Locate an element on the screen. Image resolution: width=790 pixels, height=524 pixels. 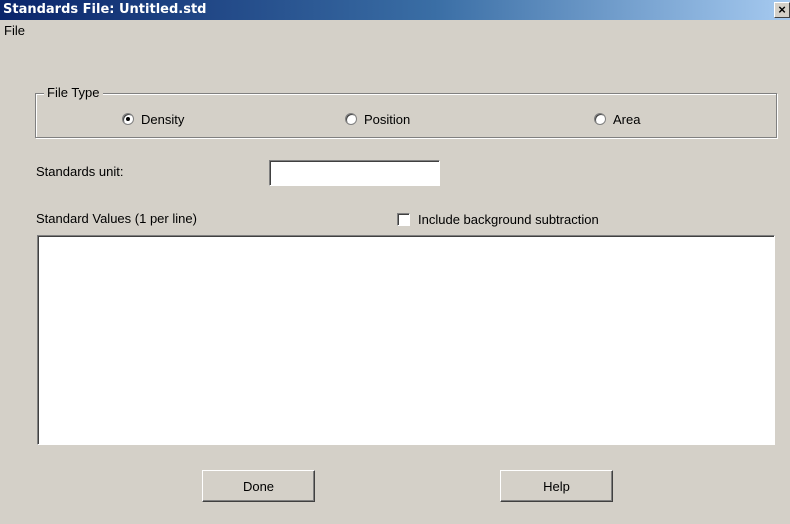
title-bar: Standards File: Untitled.std × is located at coordinates (395, 10).